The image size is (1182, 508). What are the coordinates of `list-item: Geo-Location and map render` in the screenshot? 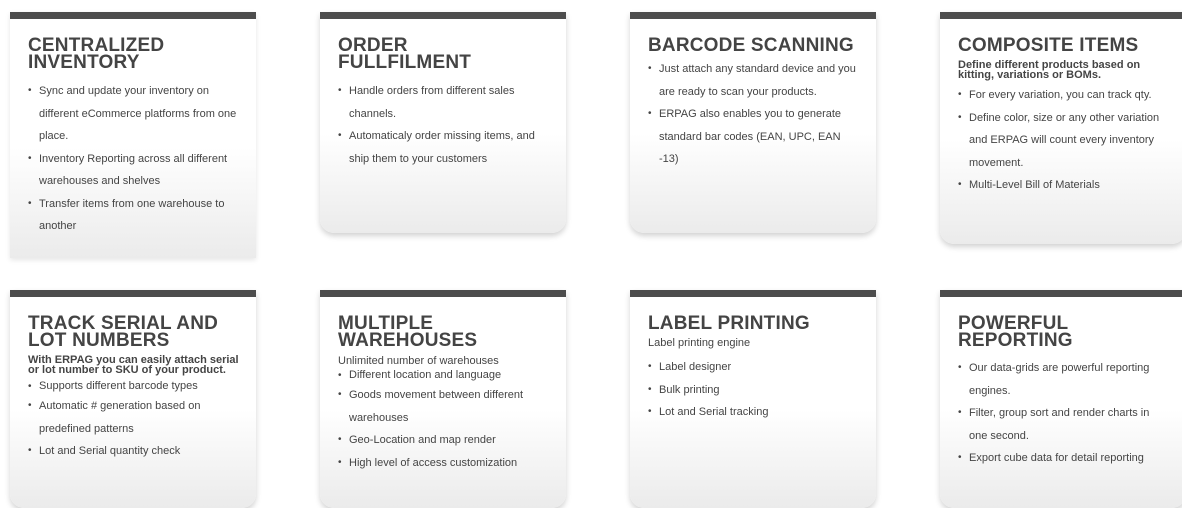 It's located at (443, 440).